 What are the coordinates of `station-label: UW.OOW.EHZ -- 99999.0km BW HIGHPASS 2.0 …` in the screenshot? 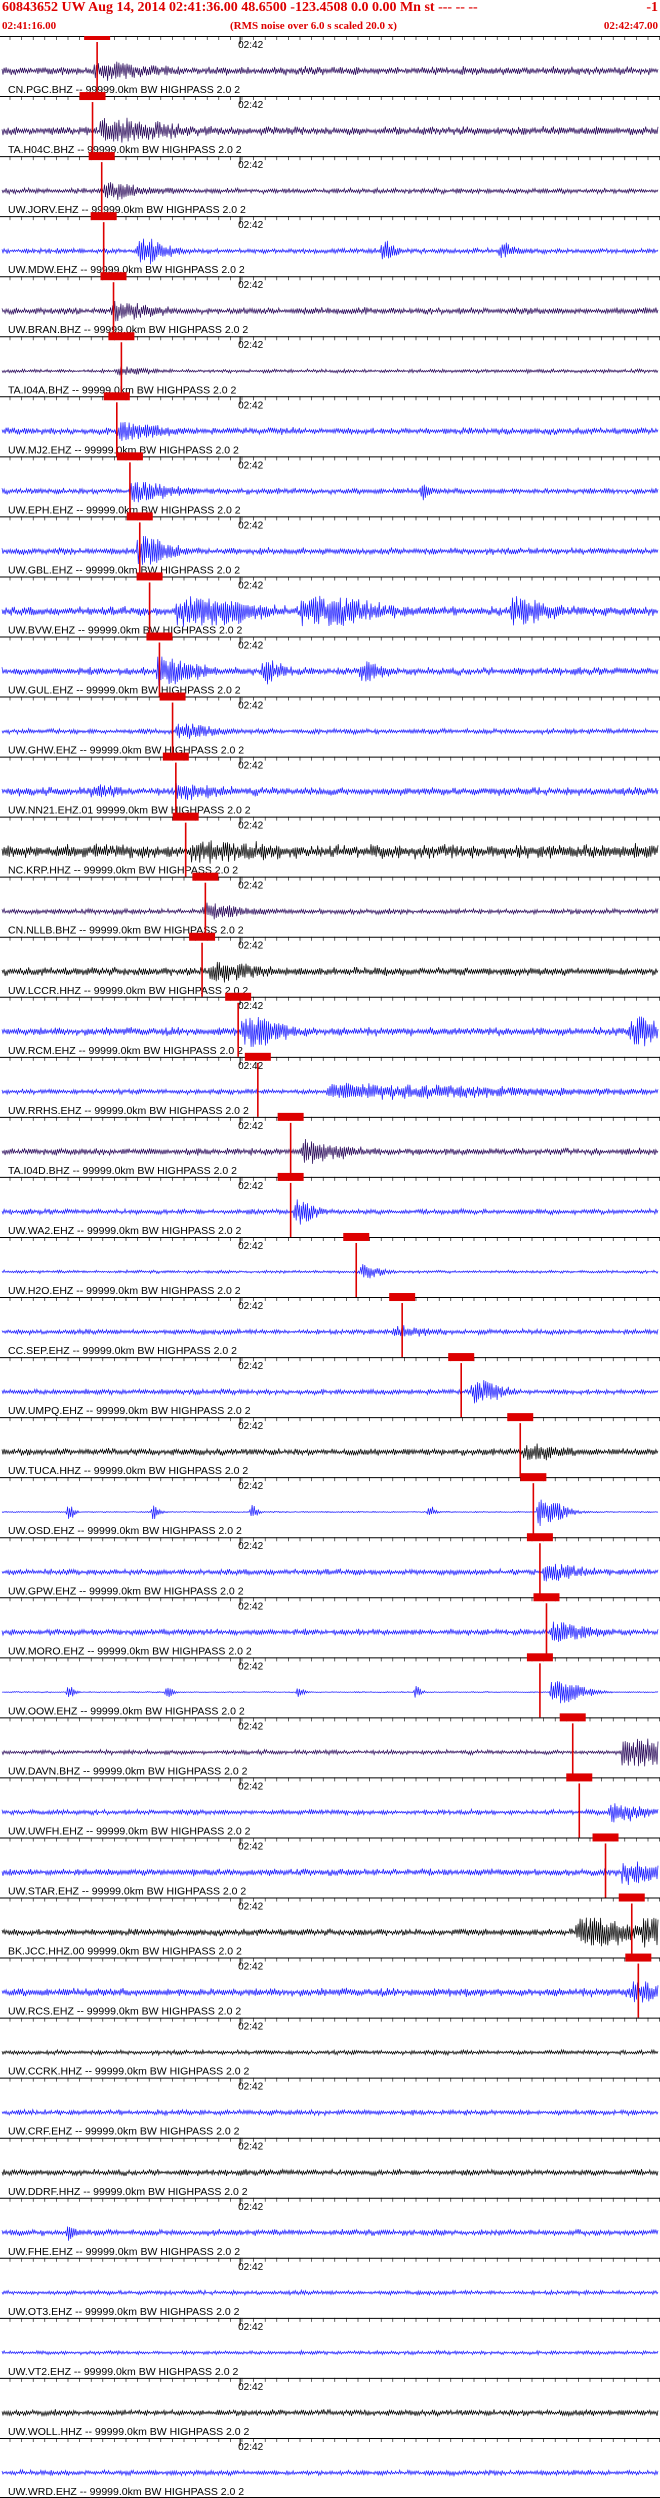 It's located at (126, 1711).